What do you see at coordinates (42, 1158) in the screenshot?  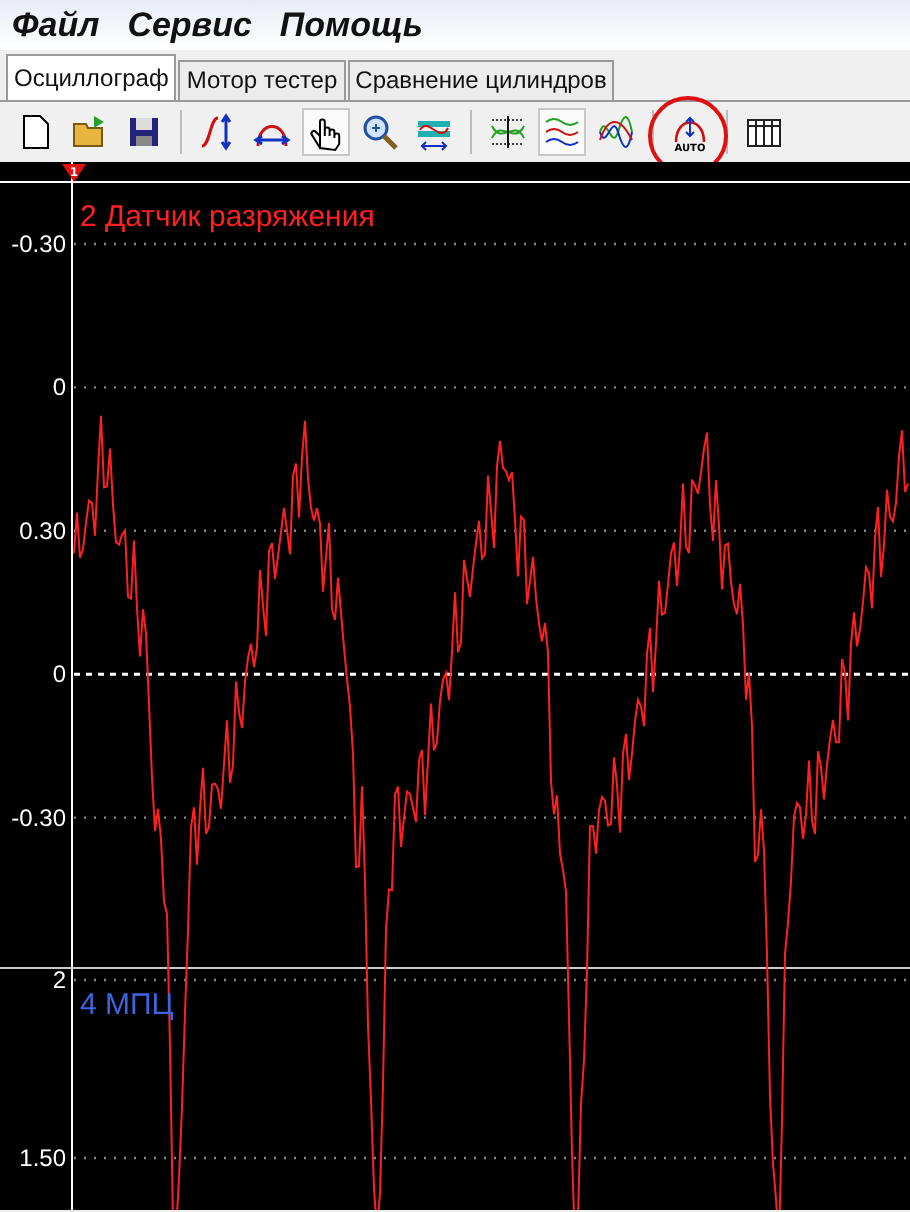 I see `axis-tick-label: 1.50` at bounding box center [42, 1158].